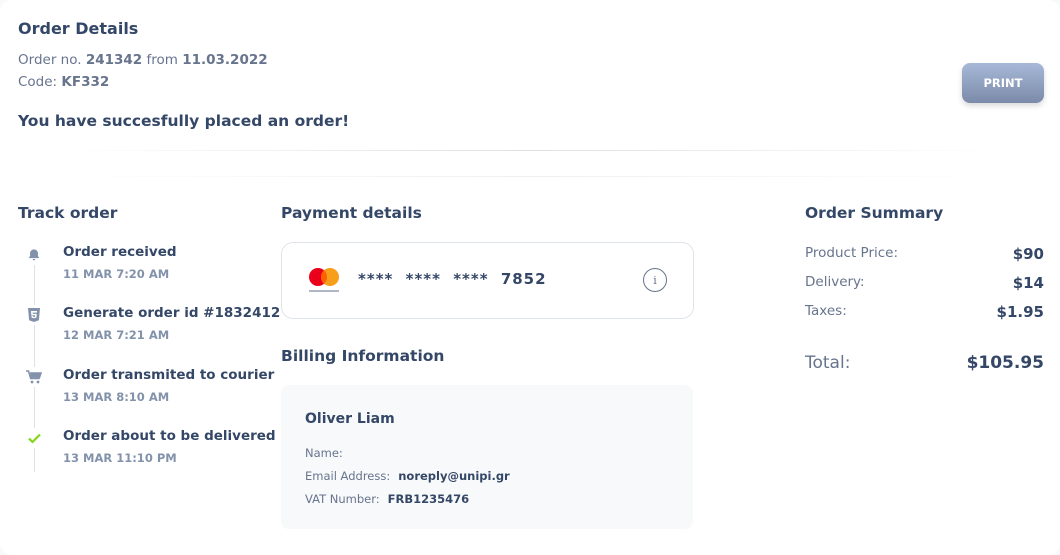 This screenshot has height=555, width=1060. What do you see at coordinates (68, 213) in the screenshot?
I see `track-order-title: Track order` at bounding box center [68, 213].